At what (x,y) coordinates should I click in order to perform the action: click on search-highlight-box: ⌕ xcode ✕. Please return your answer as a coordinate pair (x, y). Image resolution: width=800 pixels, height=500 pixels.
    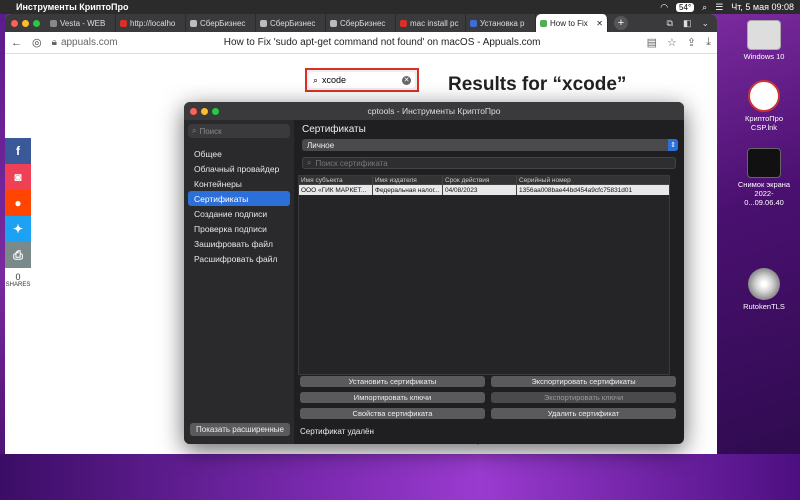
    Looking at the image, I should click on (362, 80).